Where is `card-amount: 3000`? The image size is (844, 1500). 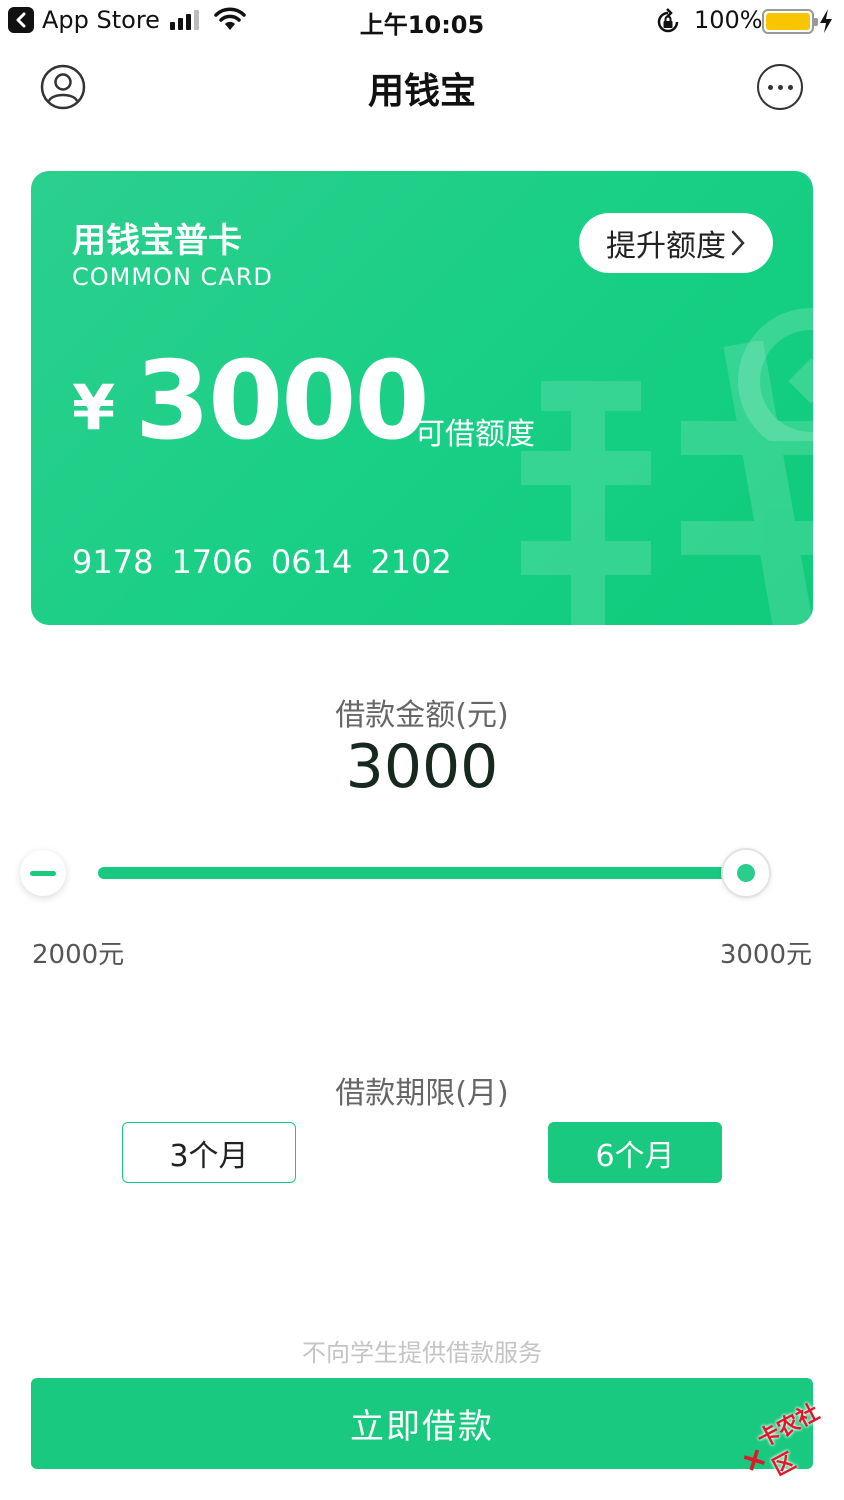
card-amount: 3000 is located at coordinates (282, 401).